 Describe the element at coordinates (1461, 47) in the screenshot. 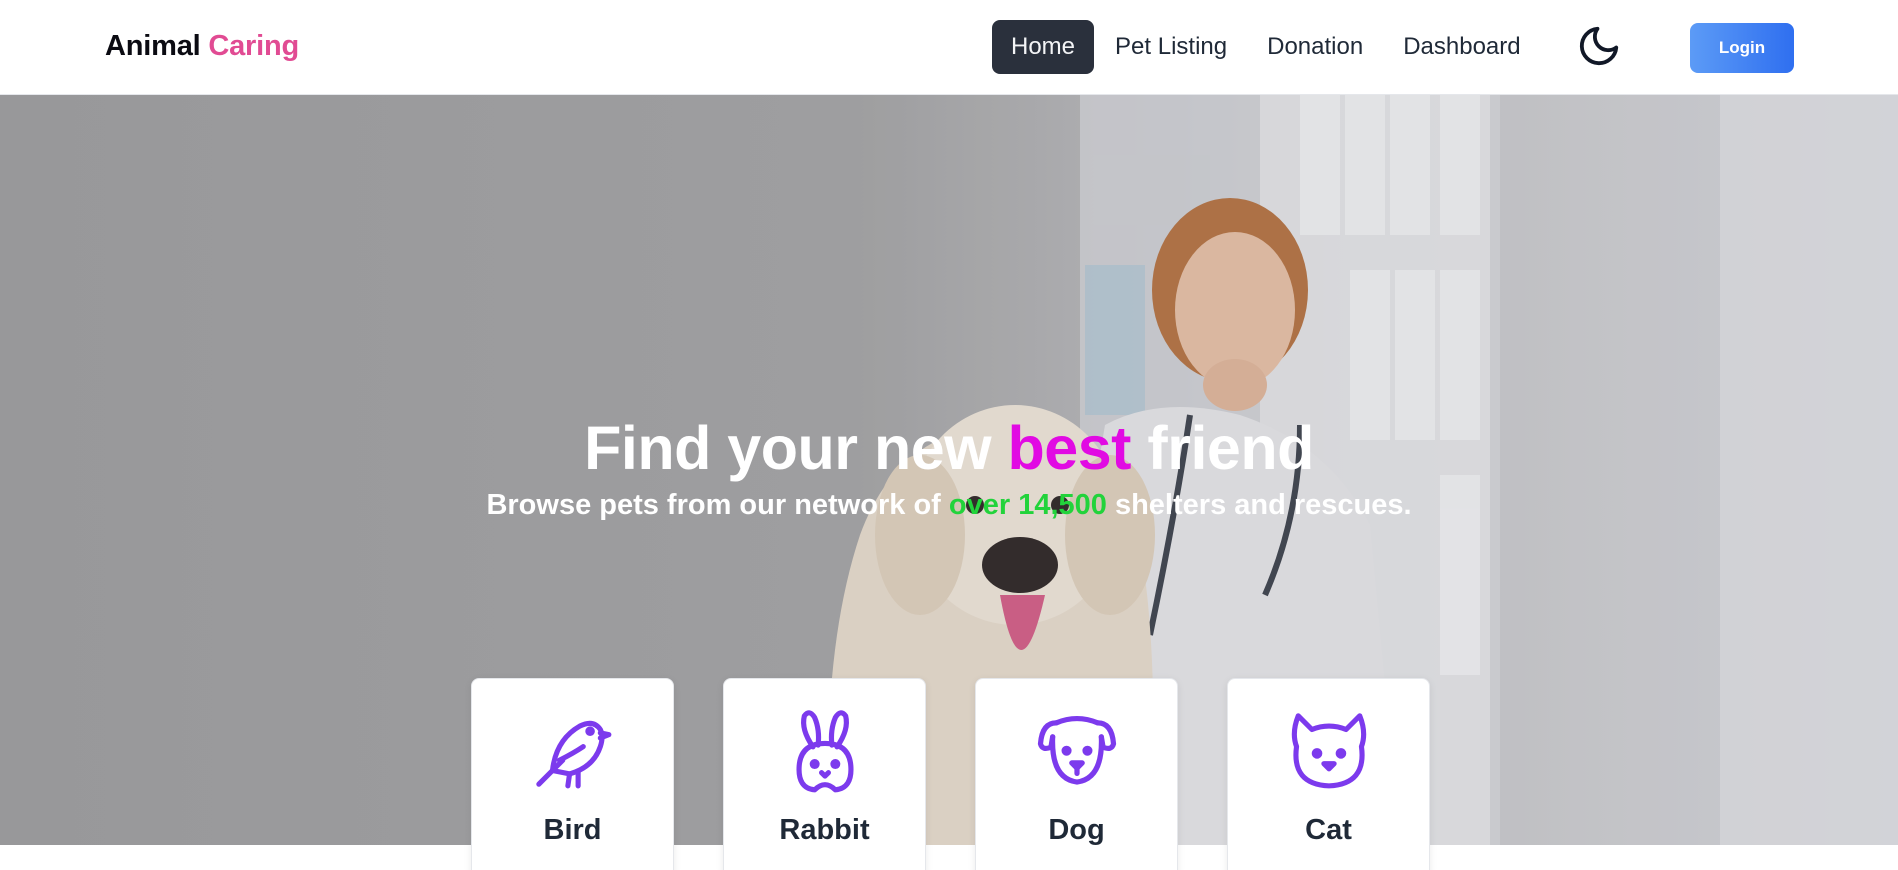

I see `nav-dashboard: Dashboard` at that location.